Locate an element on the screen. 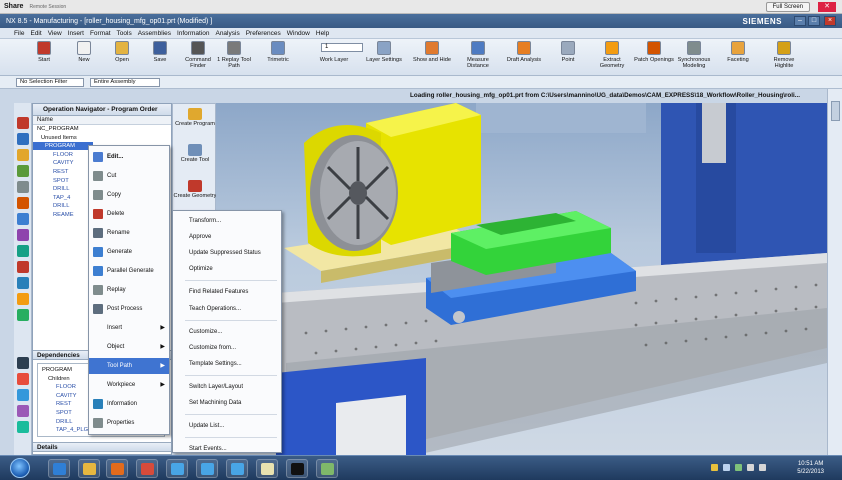  menu-tools: Tools is located at coordinates (124, 33).